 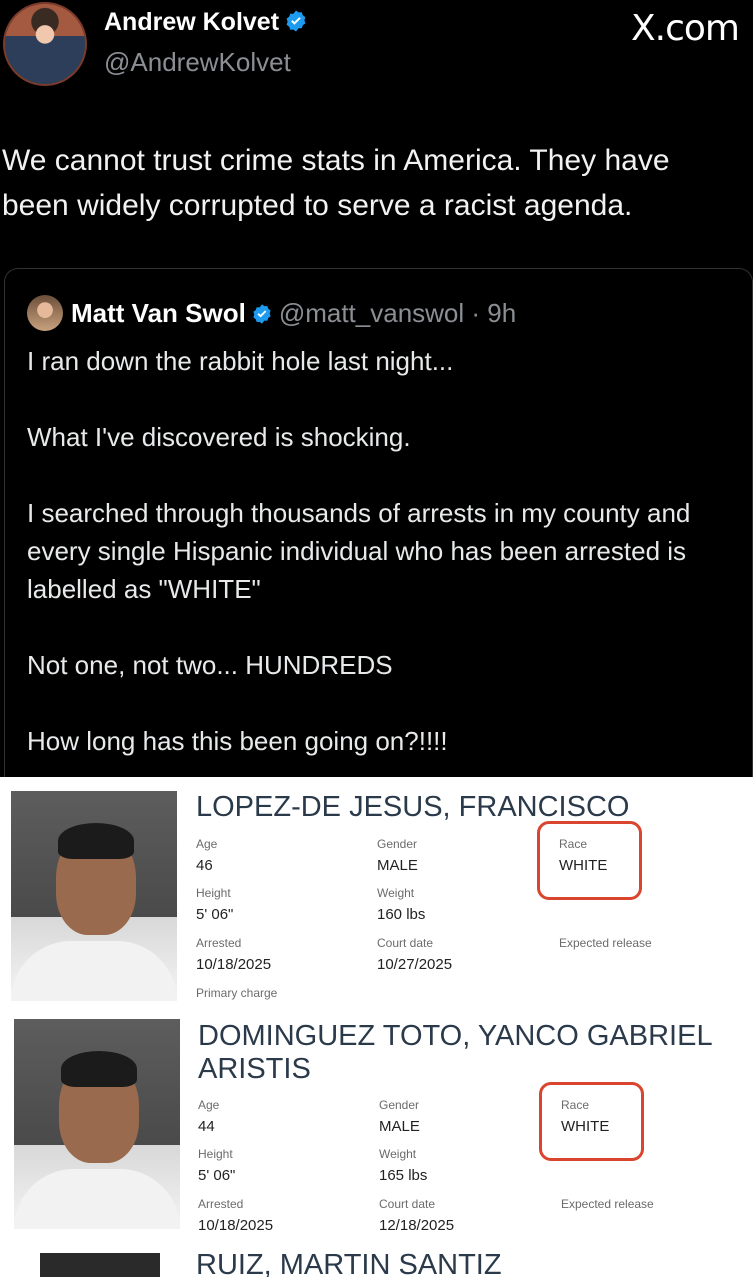 I want to click on quote-author-avatar, so click(x=45, y=313).